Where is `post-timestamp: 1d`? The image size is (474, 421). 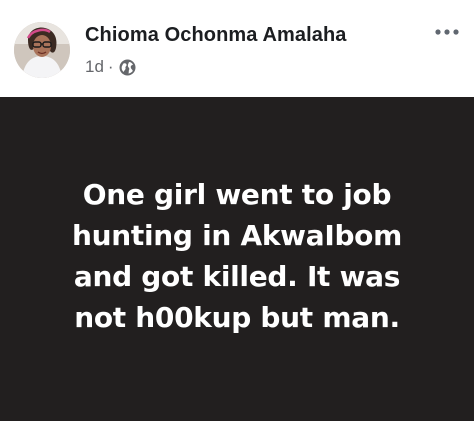 post-timestamp: 1d is located at coordinates (94, 67).